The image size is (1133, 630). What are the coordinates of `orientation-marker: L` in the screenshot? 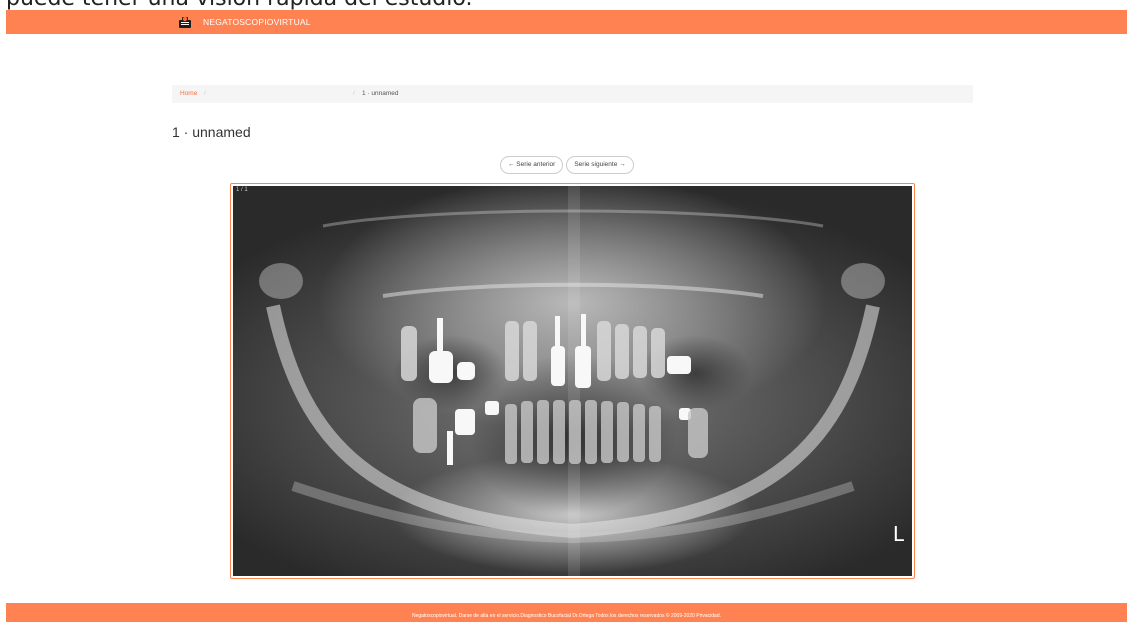 It's located at (898, 534).